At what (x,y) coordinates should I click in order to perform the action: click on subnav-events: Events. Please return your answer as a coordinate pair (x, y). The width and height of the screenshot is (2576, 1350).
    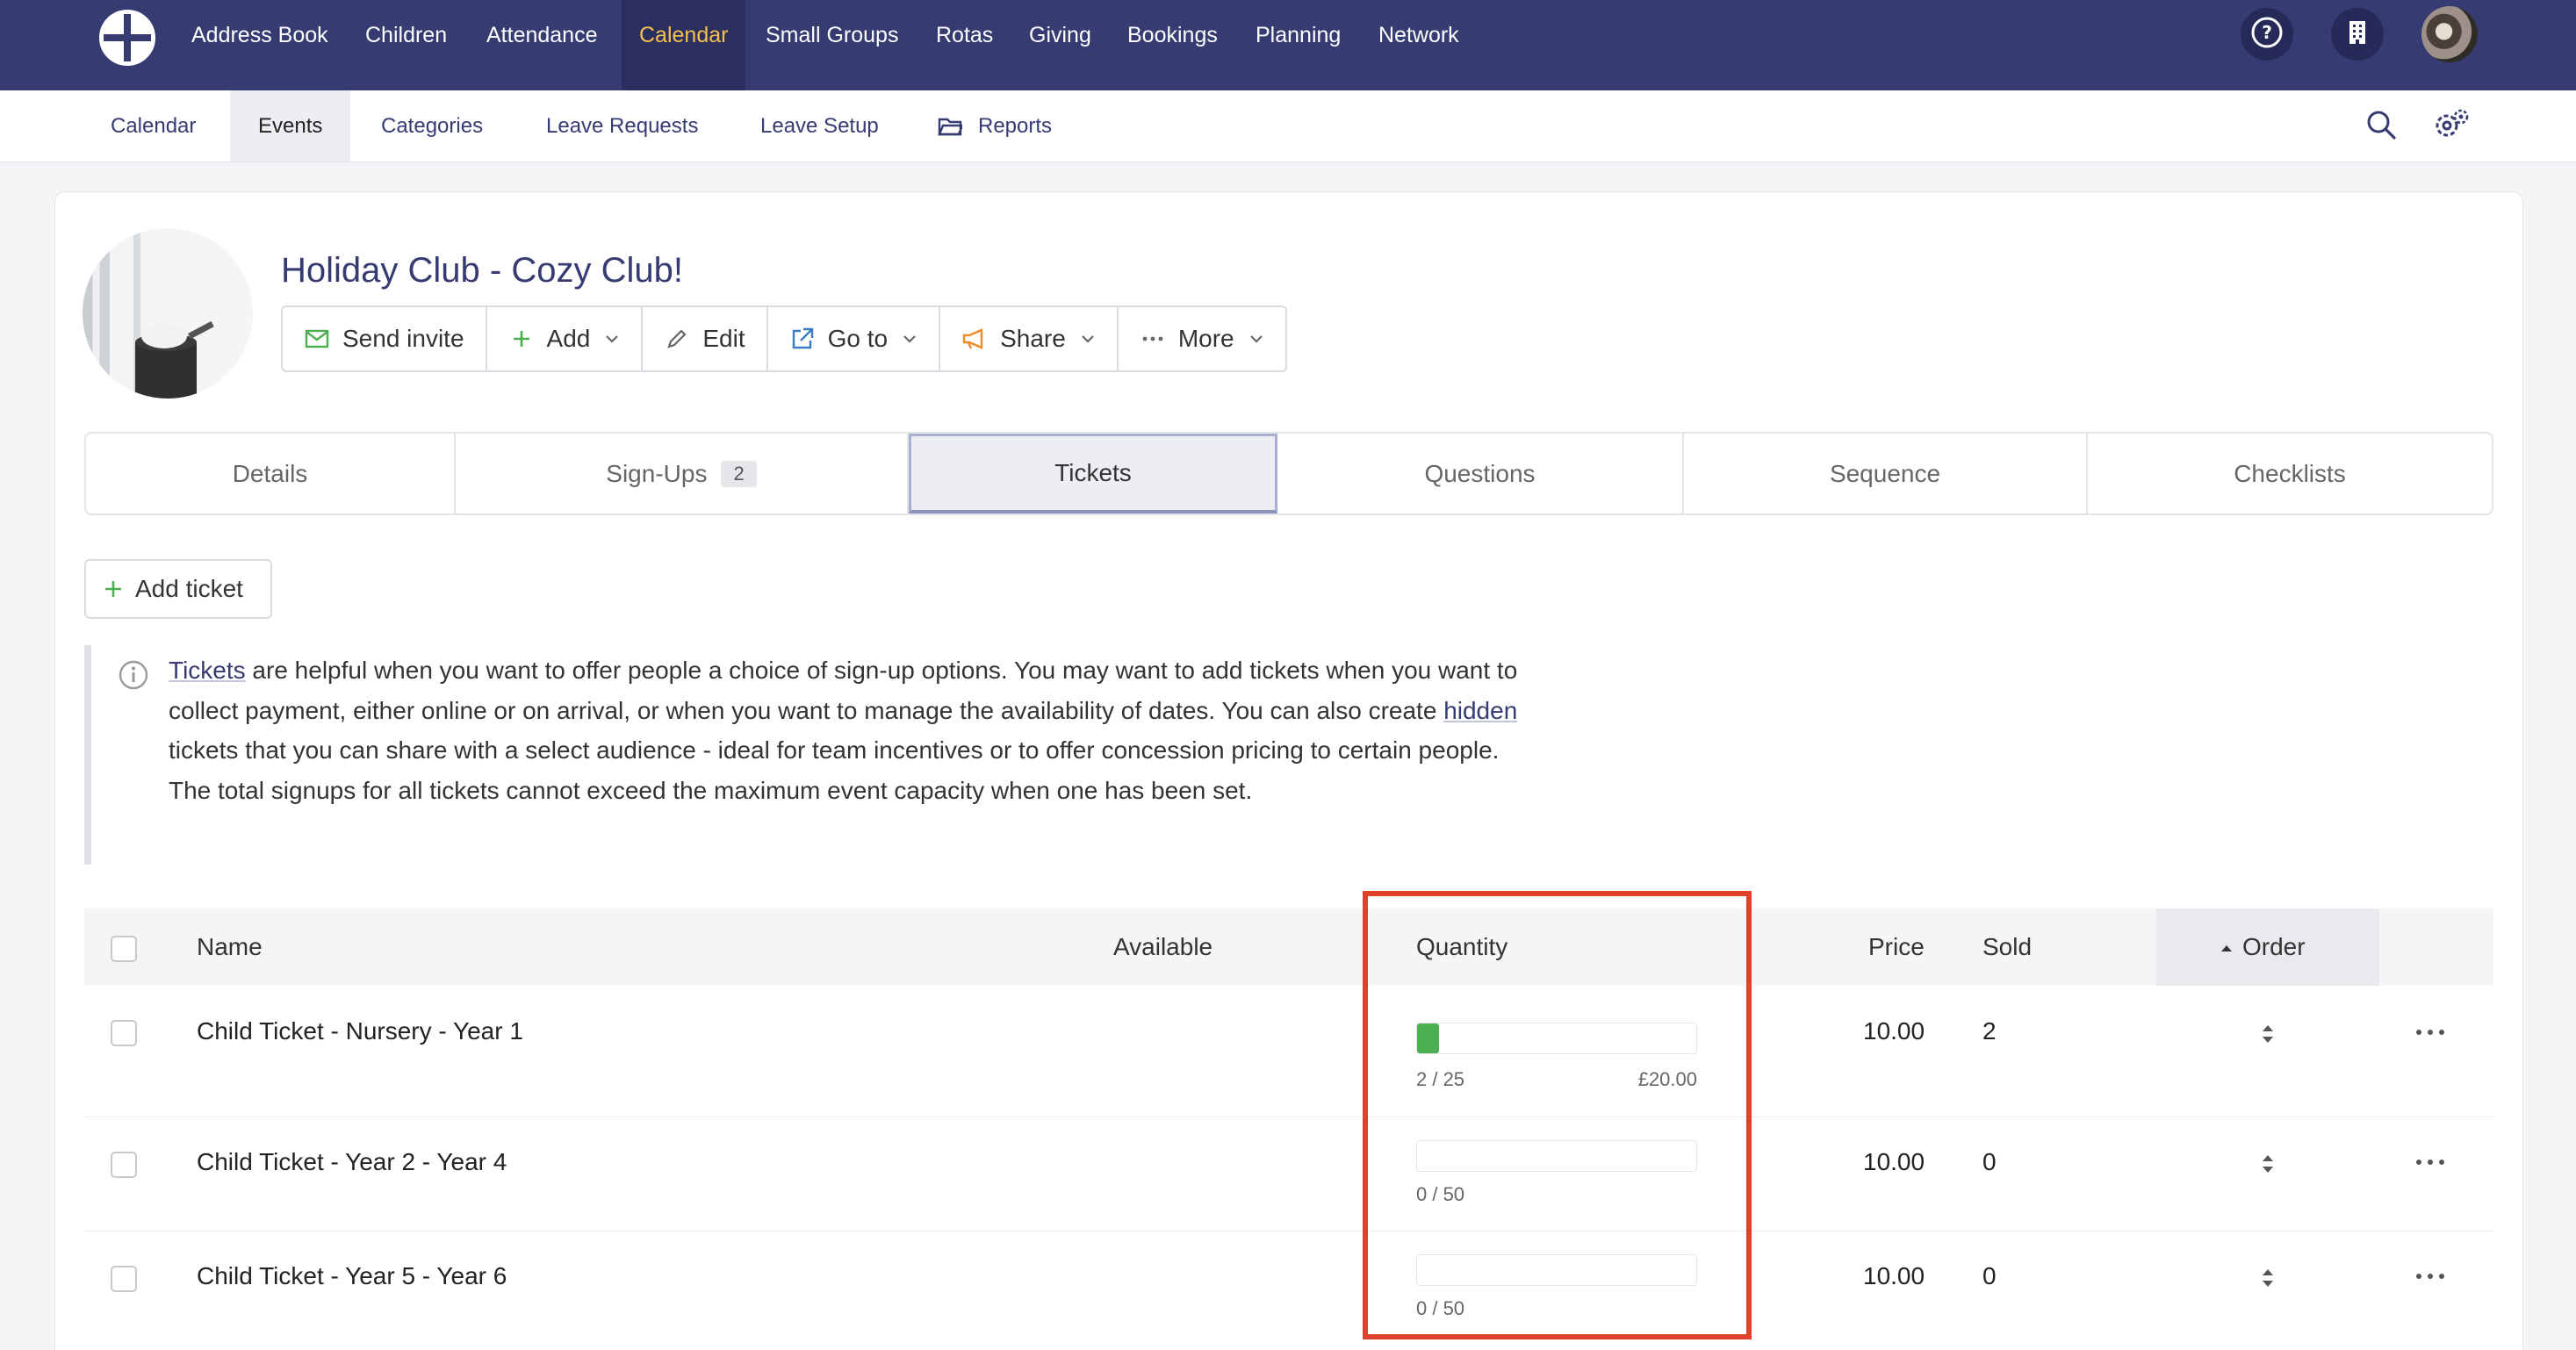
    Looking at the image, I should click on (290, 126).